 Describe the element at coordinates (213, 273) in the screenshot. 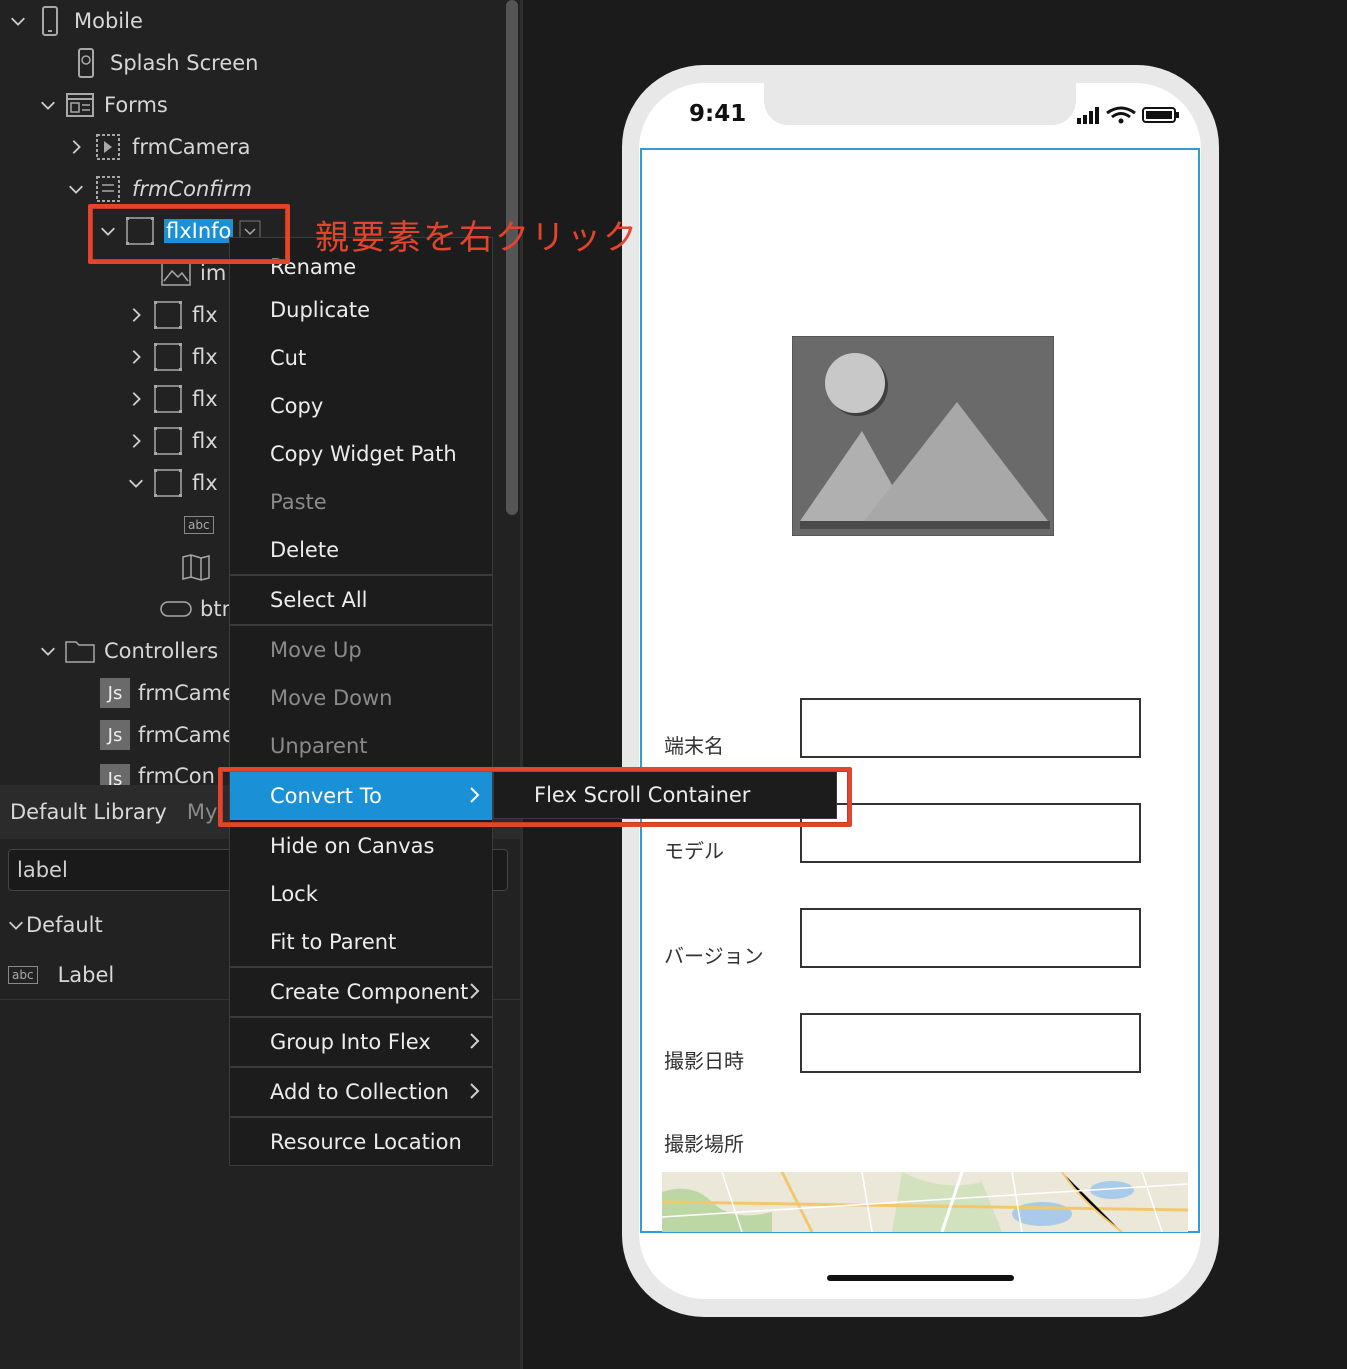

I see `tree-label: im` at that location.